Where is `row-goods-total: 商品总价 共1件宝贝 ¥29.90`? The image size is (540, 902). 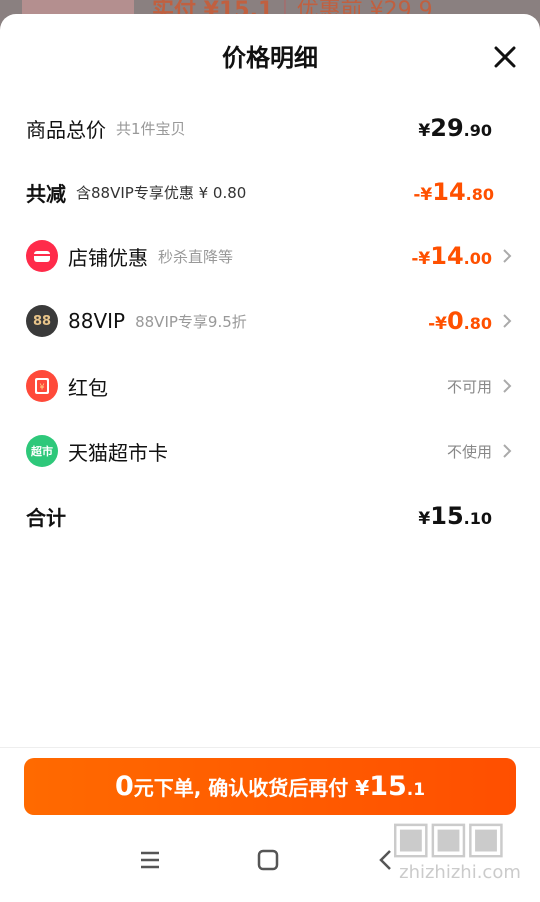 row-goods-total: 商品总价 共1件宝贝 ¥29.90 is located at coordinates (270, 128).